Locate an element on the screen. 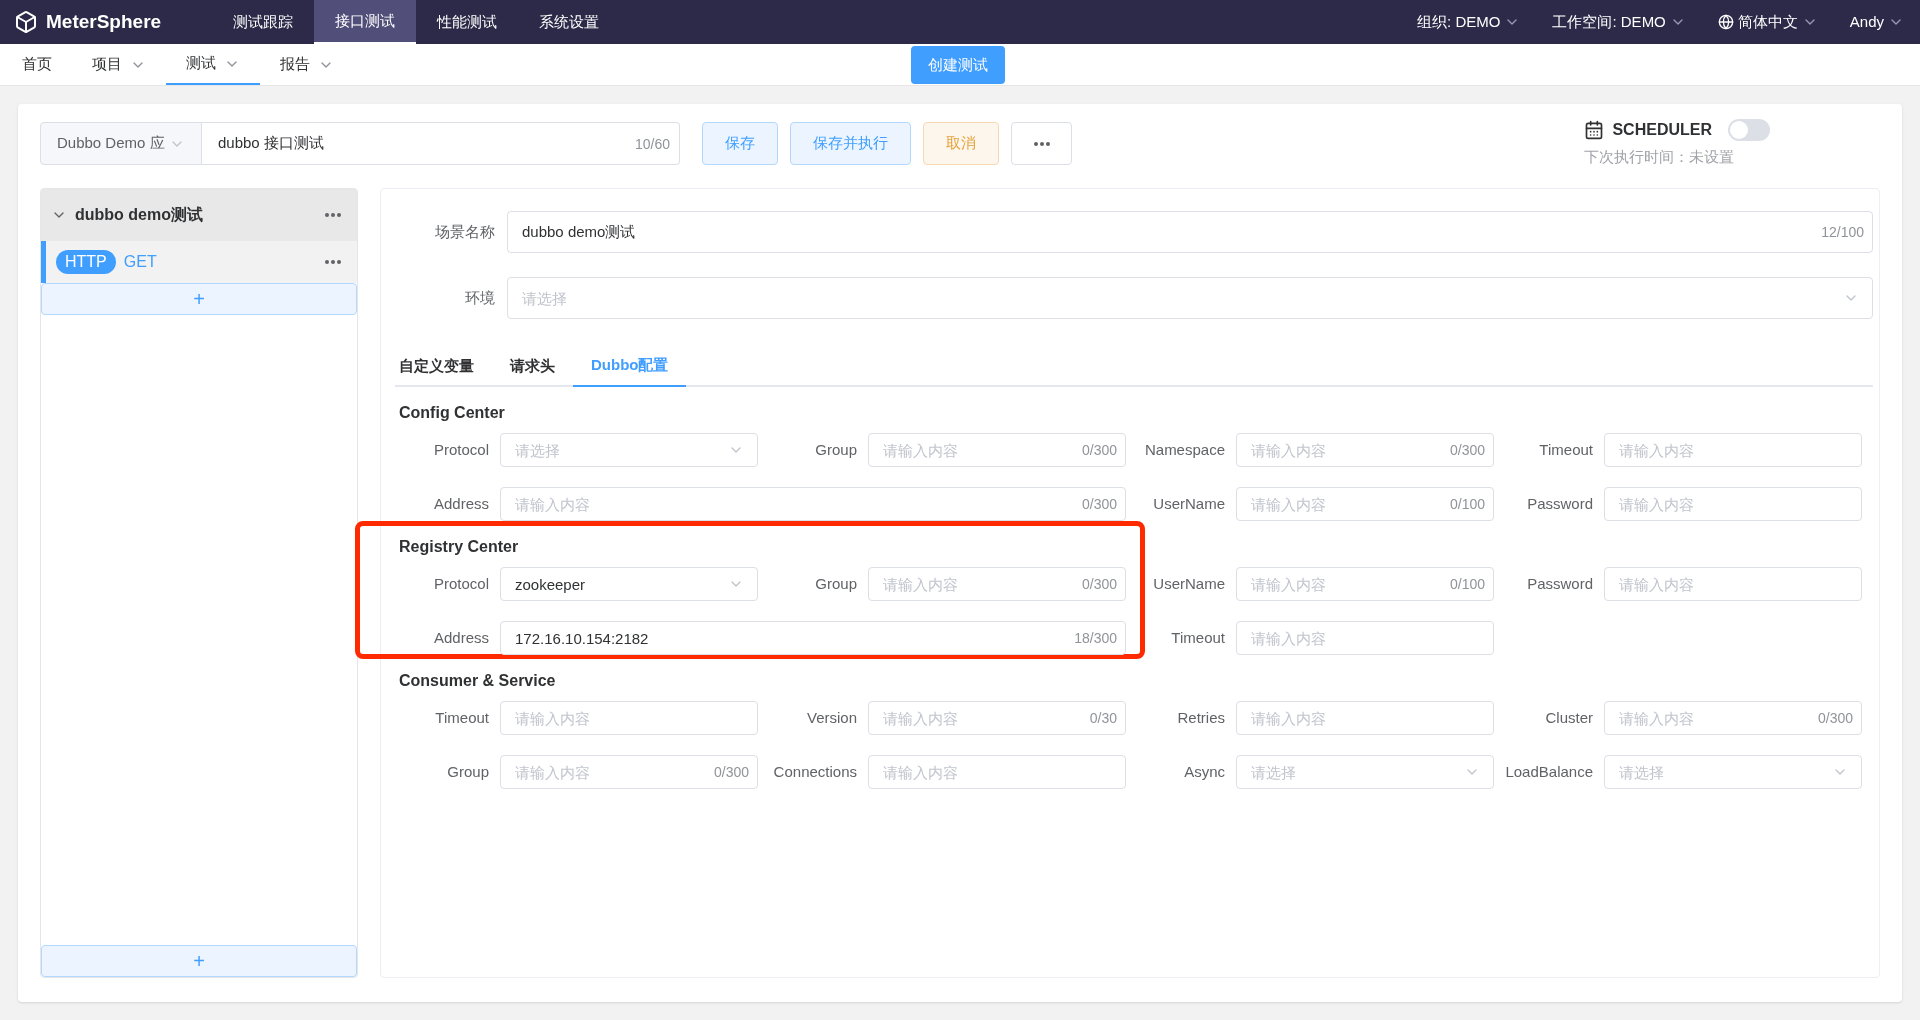 The width and height of the screenshot is (1920, 1020). scheduler-switch is located at coordinates (1749, 130).